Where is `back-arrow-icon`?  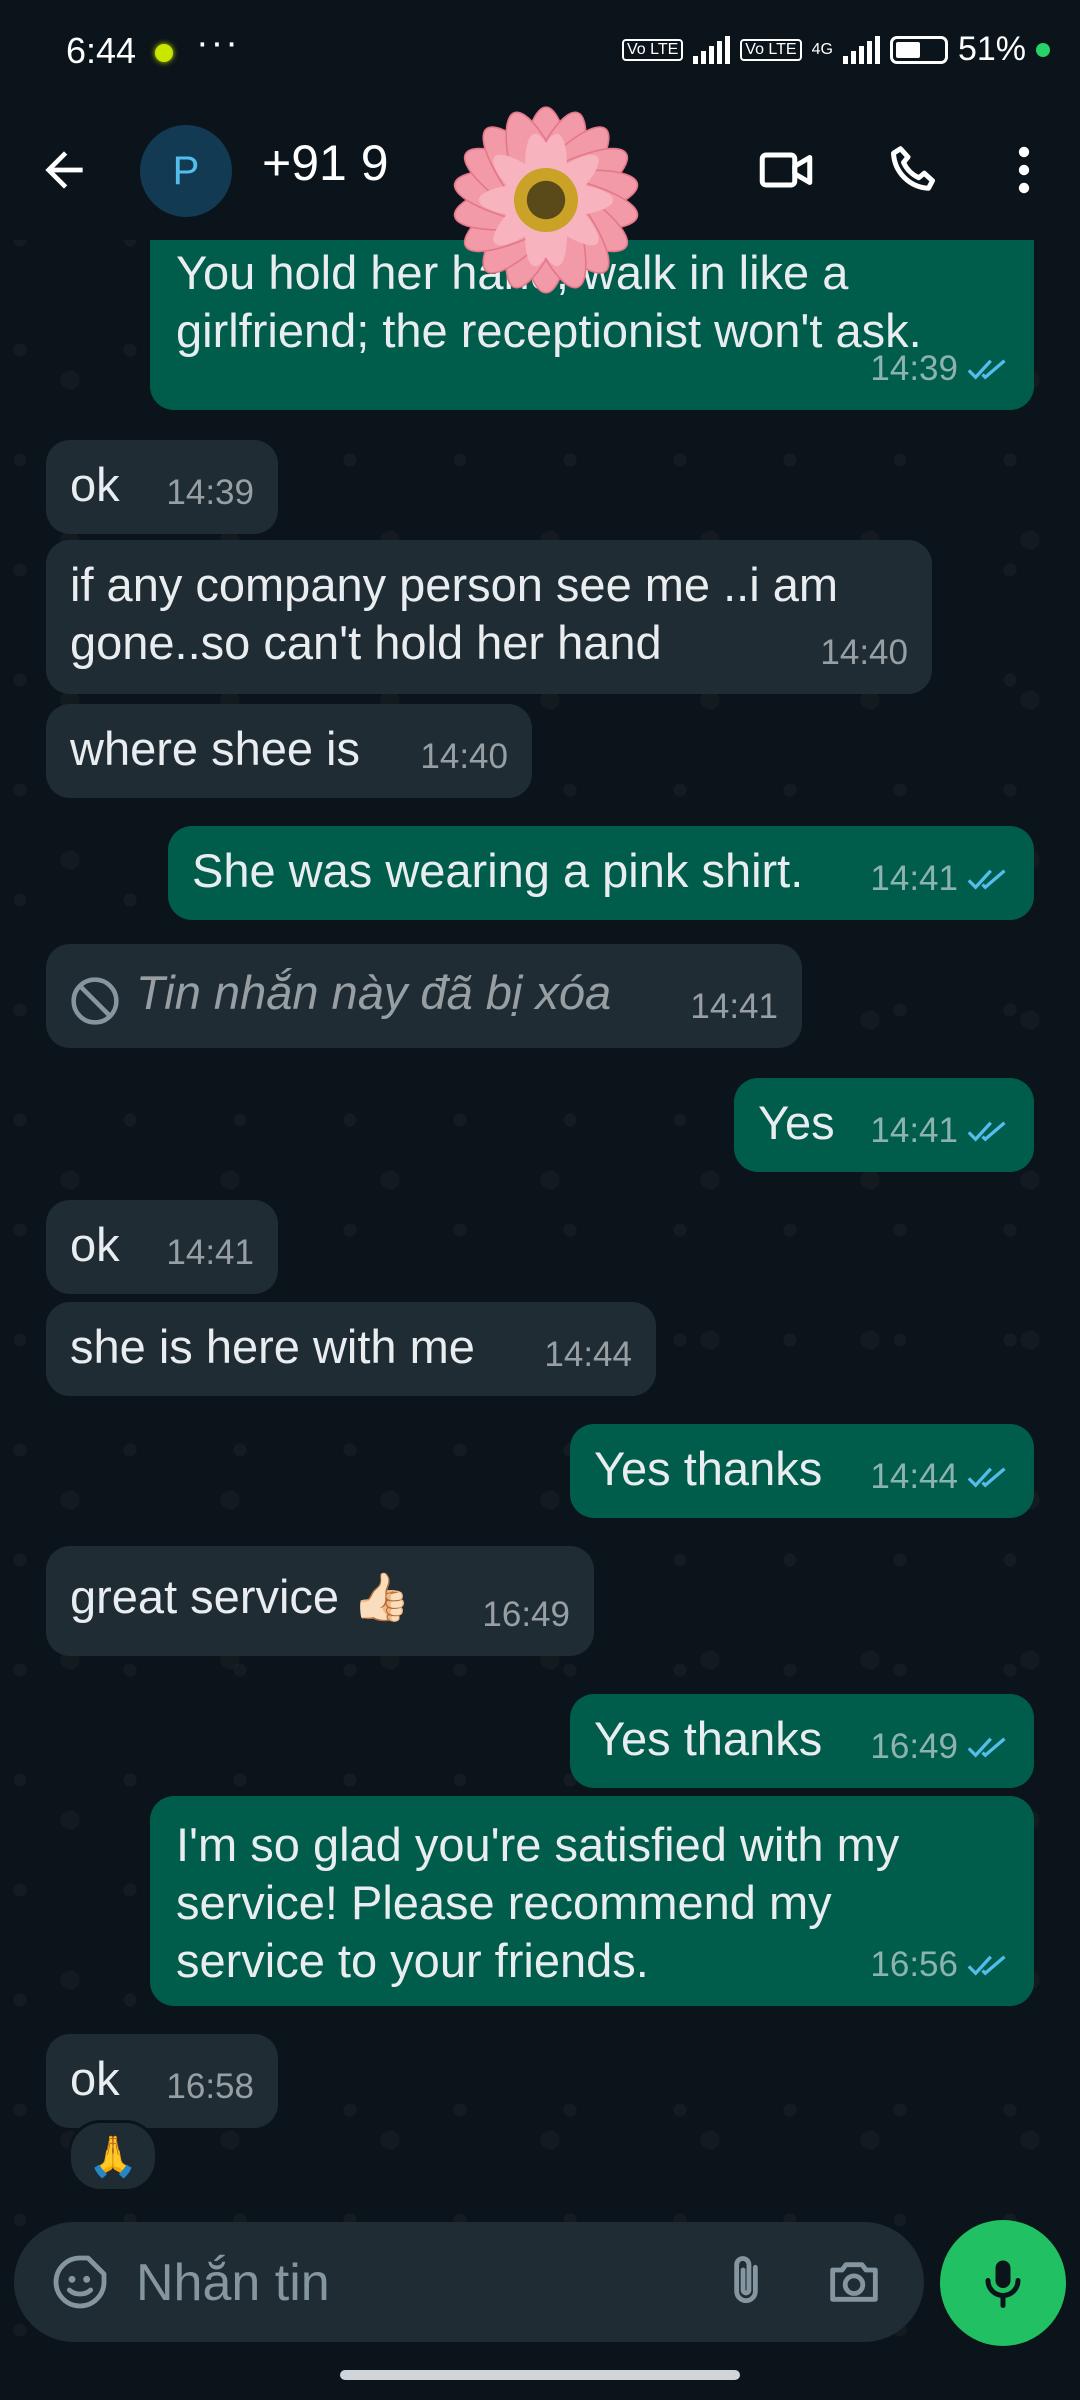 back-arrow-icon is located at coordinates (64, 170).